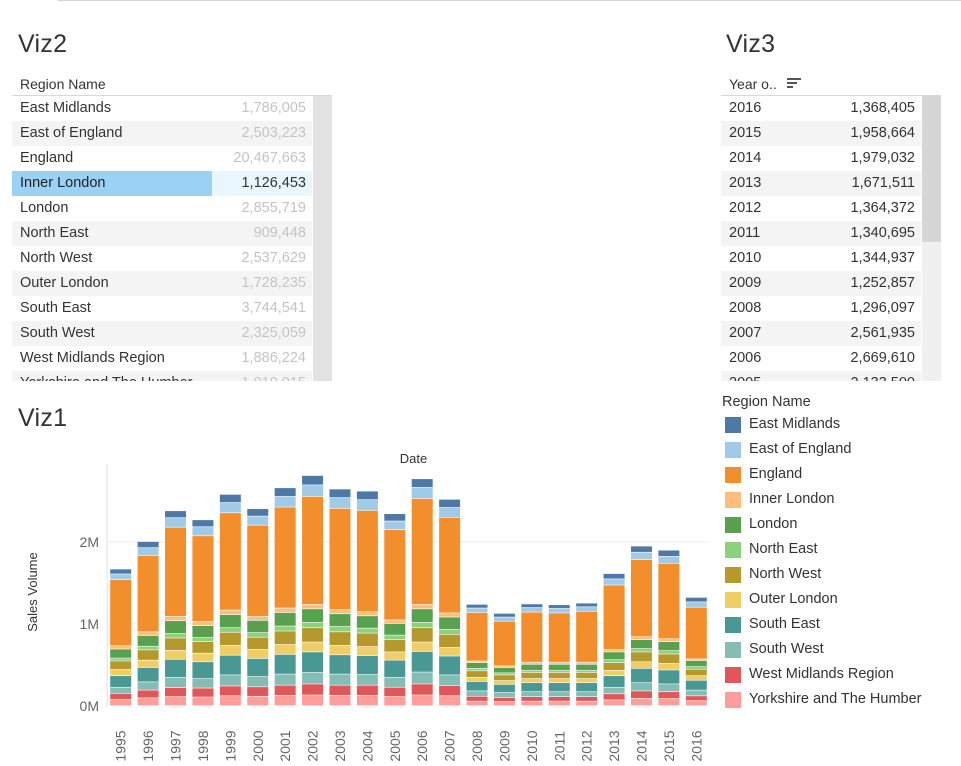  What do you see at coordinates (821, 308) in the screenshot?
I see `table-row: 2008 1,296,097` at bounding box center [821, 308].